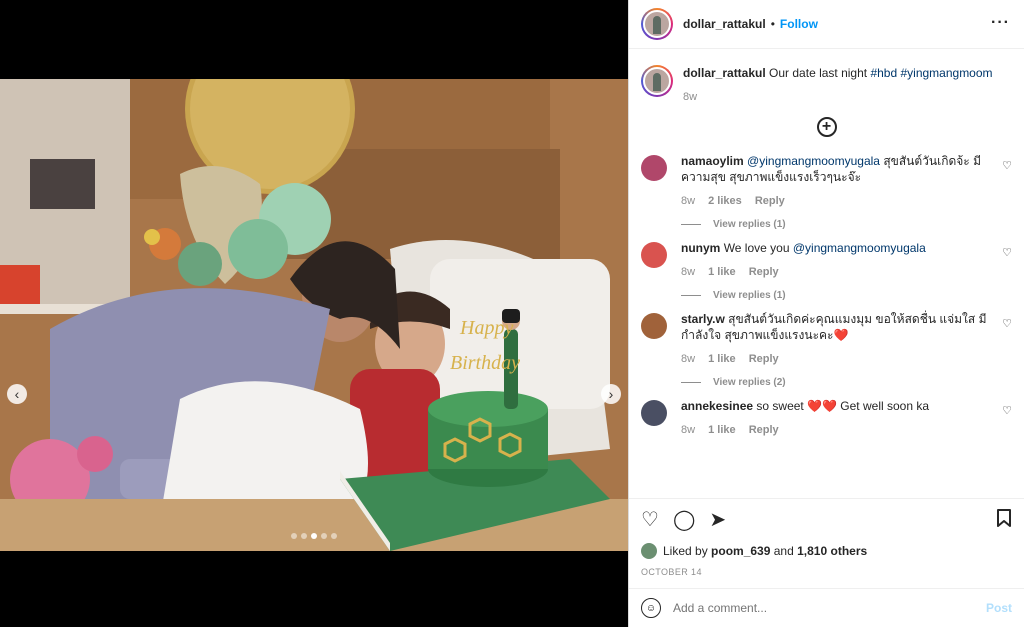 The image size is (1024, 627). I want to click on commenter-username: starly.w, so click(703, 319).